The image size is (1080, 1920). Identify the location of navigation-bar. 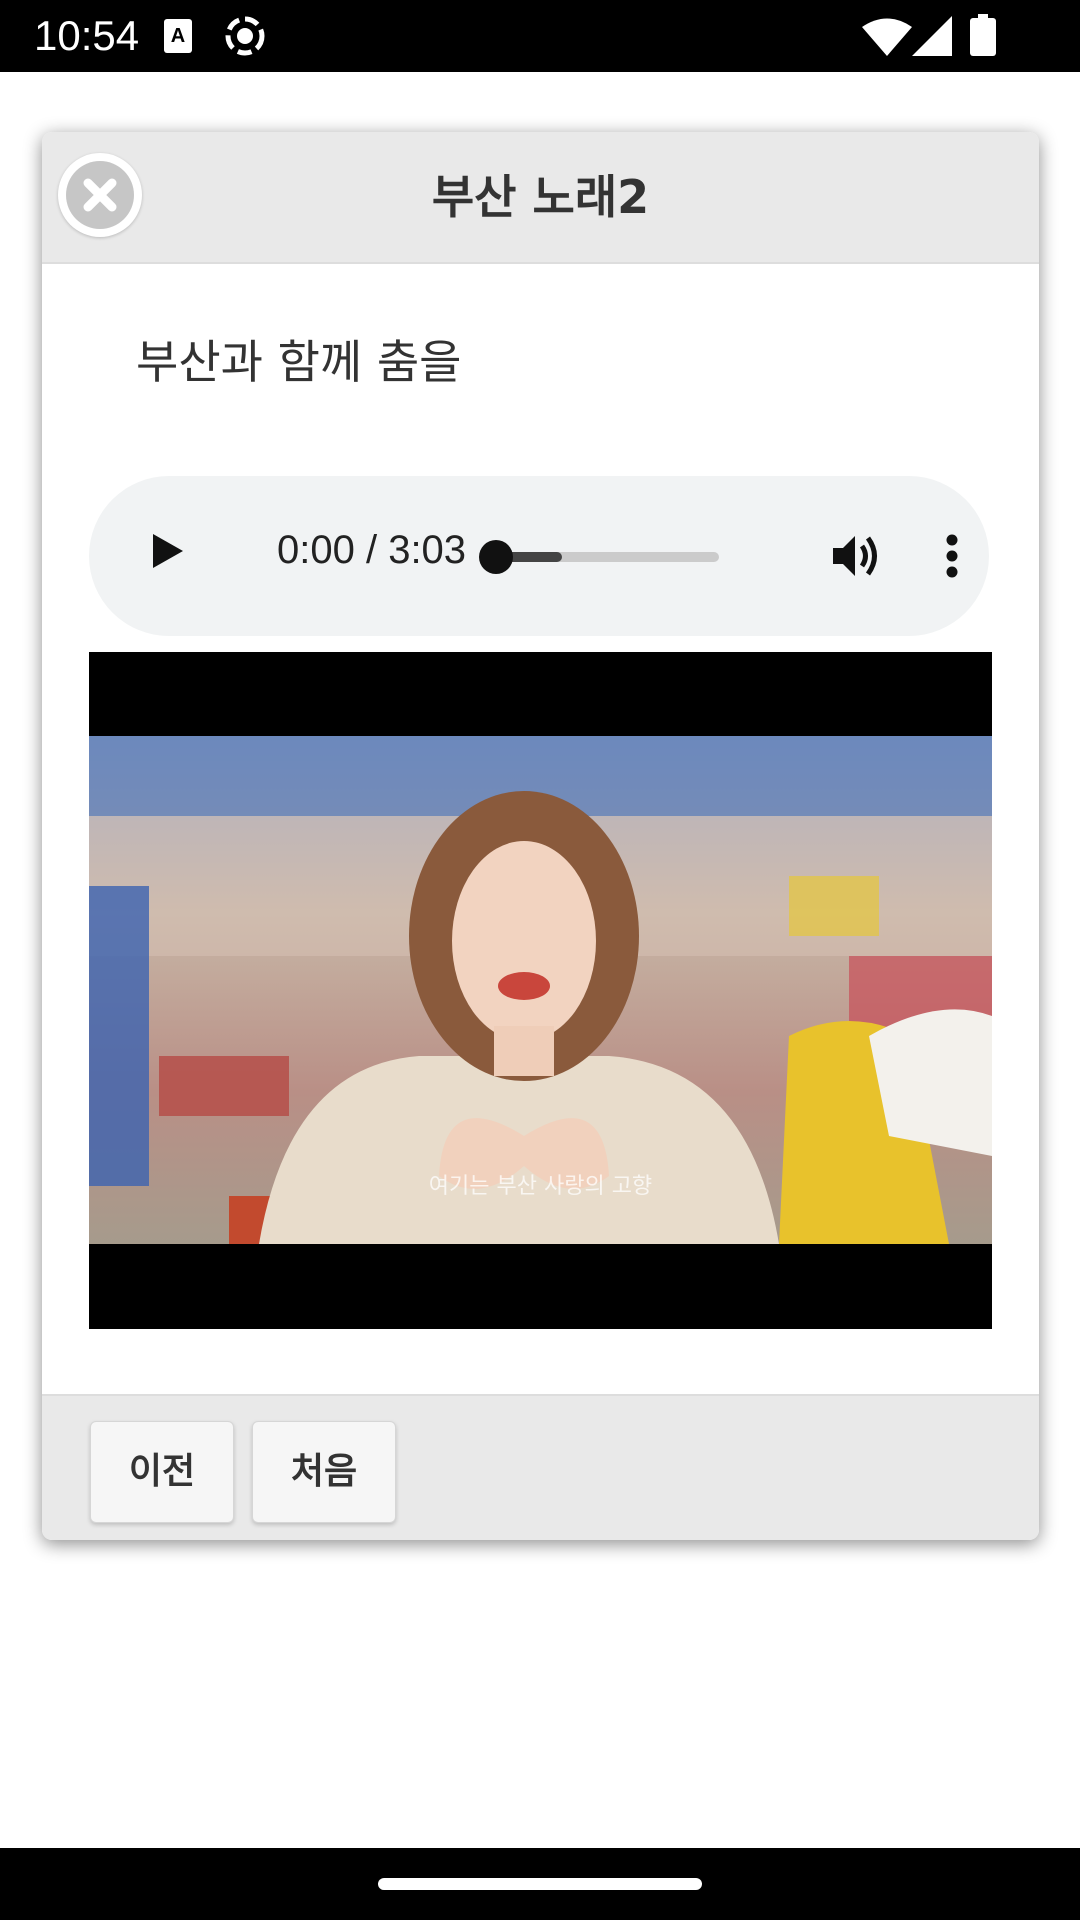
(540, 1884).